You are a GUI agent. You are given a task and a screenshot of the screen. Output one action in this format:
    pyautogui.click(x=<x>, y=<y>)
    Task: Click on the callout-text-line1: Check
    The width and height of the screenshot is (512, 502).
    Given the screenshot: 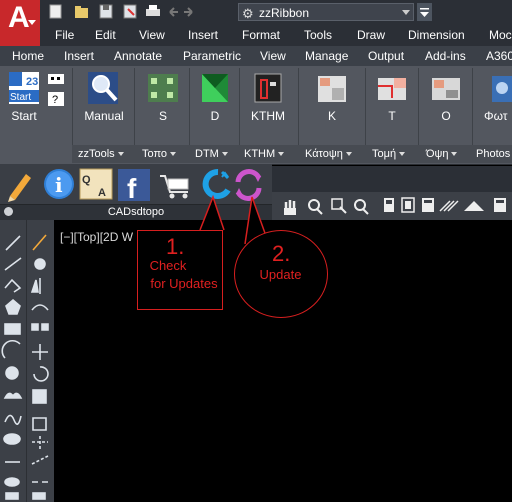 What is the action you would take?
    pyautogui.click(x=168, y=265)
    